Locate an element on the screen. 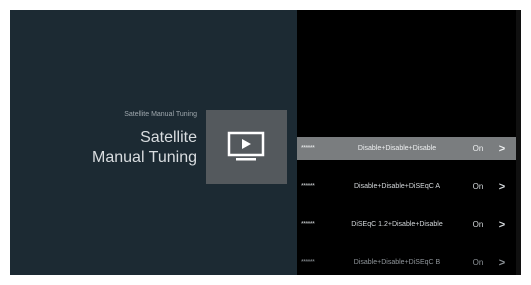  page-title-line2: Manual Tuning is located at coordinates (144, 157).